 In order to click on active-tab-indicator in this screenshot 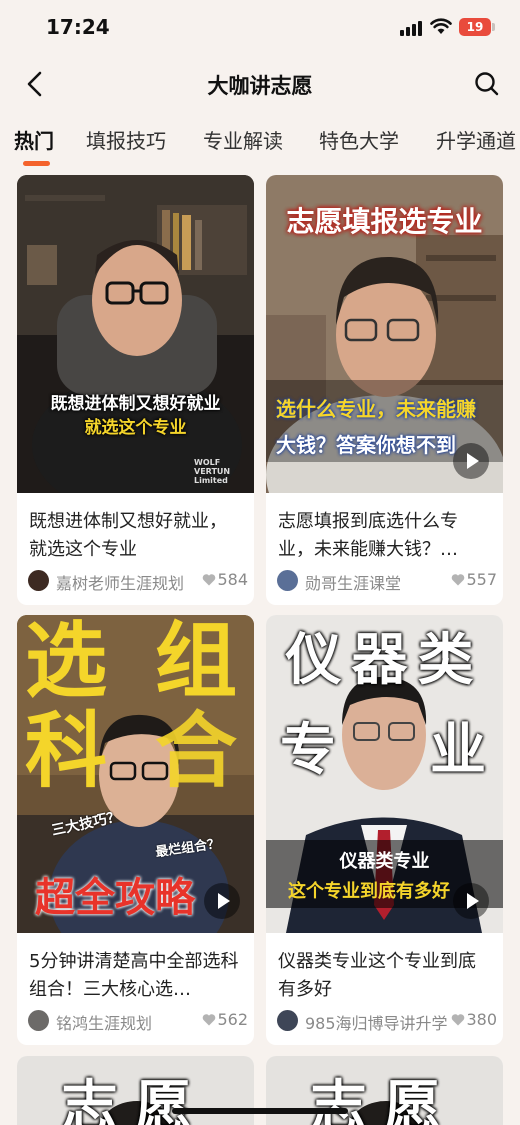, I will do `click(36, 163)`.